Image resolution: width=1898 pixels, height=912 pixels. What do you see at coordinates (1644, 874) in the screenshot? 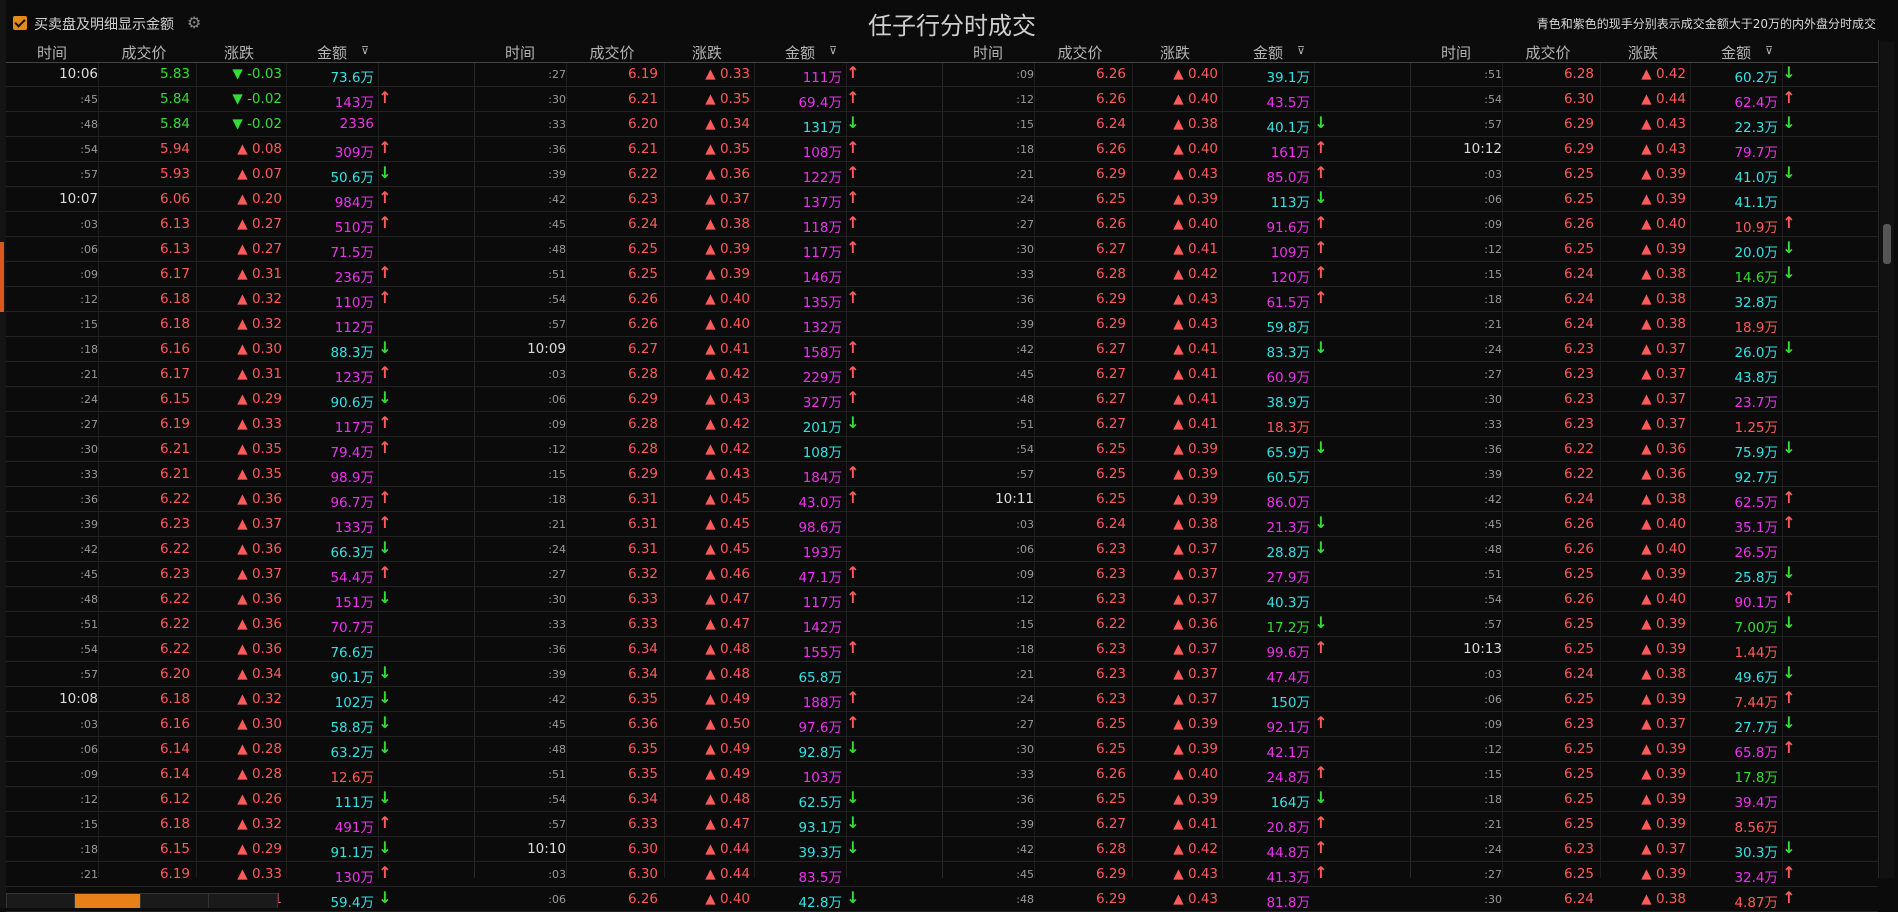
I see `tick-row: :27 6.25 ▲ 0.39 32.4万 ↑` at bounding box center [1644, 874].